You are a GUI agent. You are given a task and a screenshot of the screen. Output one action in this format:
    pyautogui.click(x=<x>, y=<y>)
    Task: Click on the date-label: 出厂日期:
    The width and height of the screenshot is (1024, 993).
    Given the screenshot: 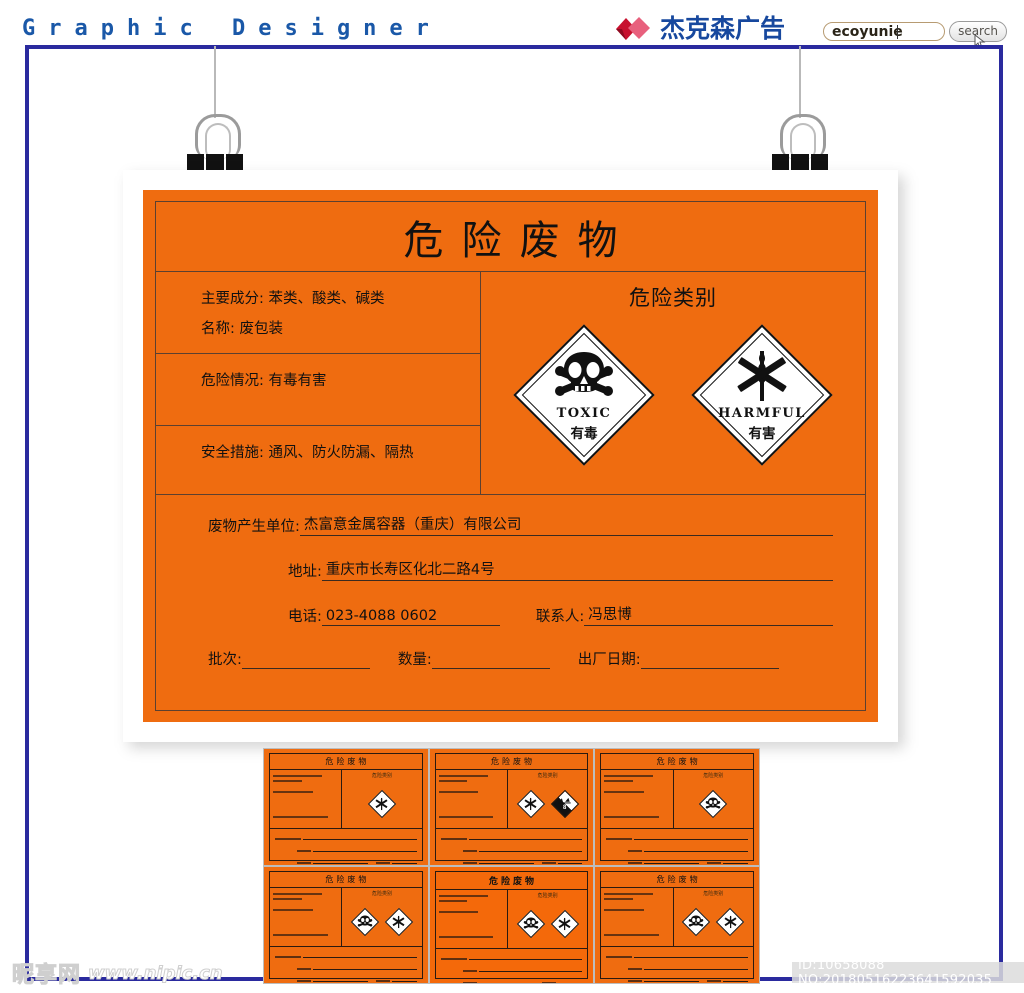 What is the action you would take?
    pyautogui.click(x=609, y=660)
    